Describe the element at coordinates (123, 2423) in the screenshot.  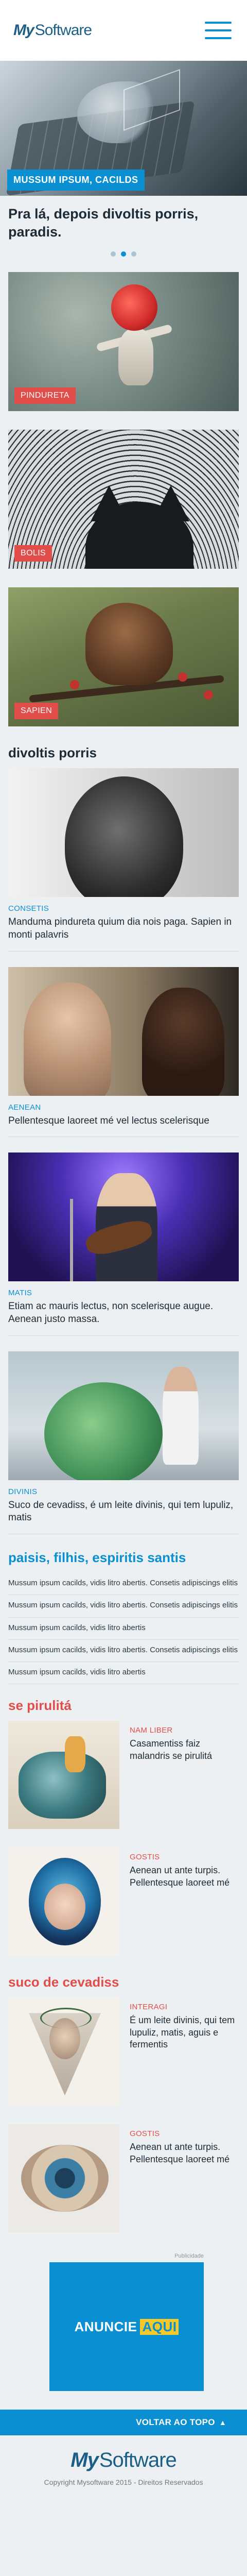
I see `back-to-top-button: VOLTAR AO TOPO ▲` at that location.